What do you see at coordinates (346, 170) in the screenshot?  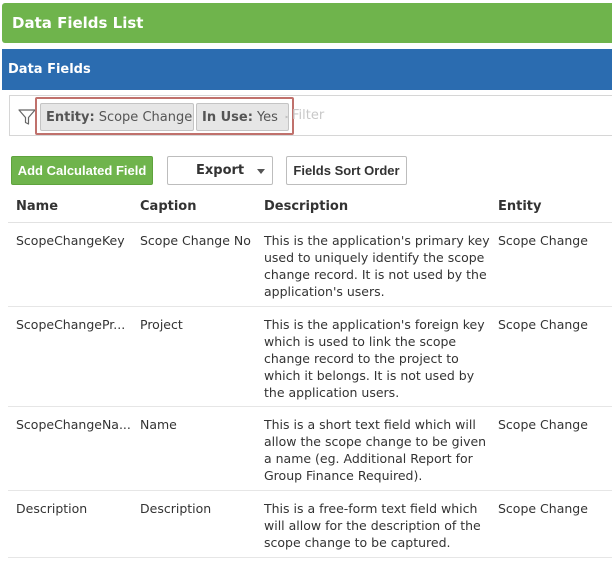 I see `fields-sort-order-button: Fields Sort Order` at bounding box center [346, 170].